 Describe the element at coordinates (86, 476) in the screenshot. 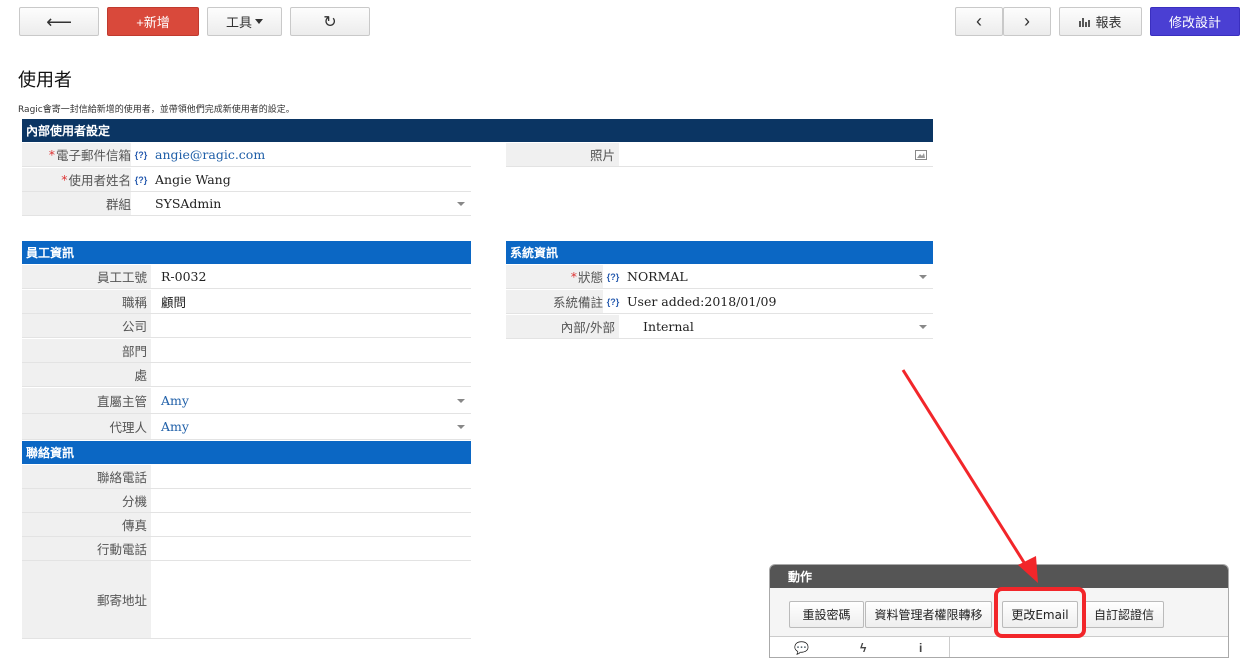

I see `field-label: 聯絡電話` at that location.